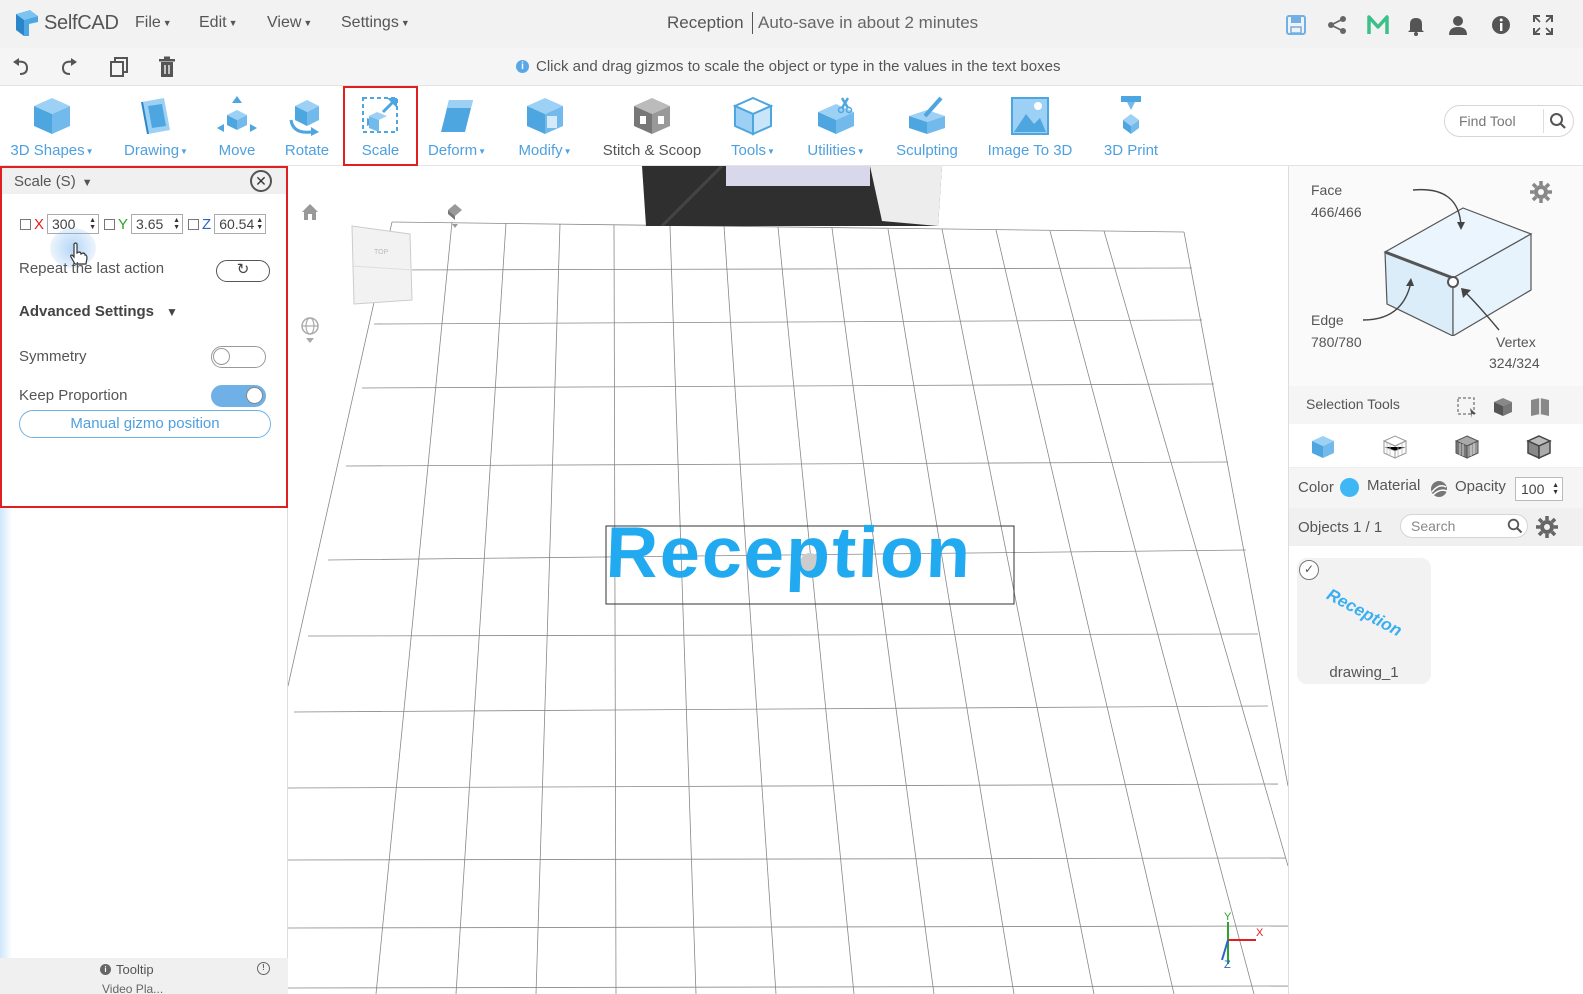 This screenshot has width=1583, height=994. I want to click on tool-3d-print: 3D Print, so click(1131, 126).